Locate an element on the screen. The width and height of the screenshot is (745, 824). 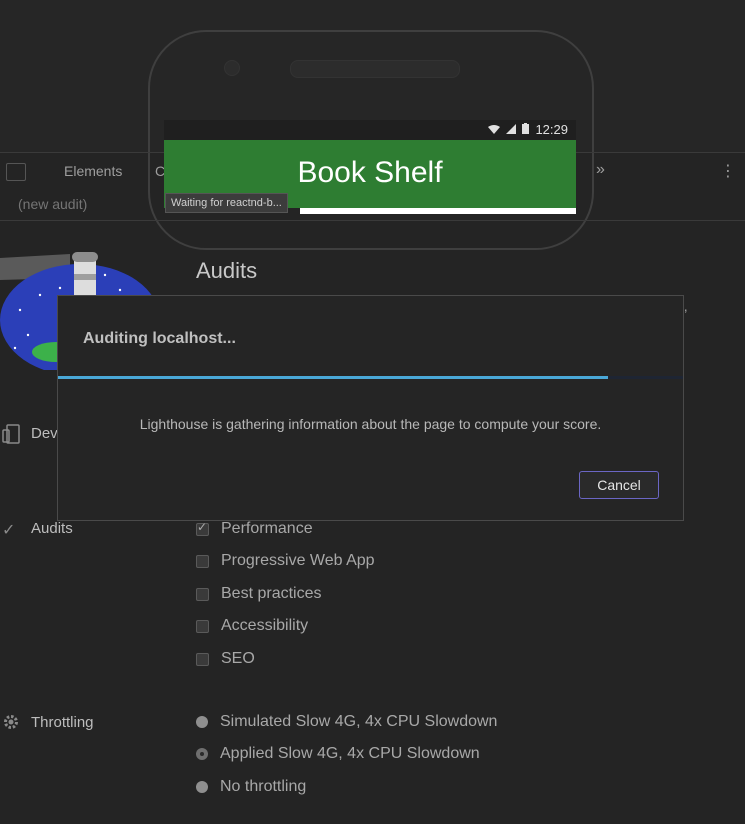
phone-status-bar: 12:29 is located at coordinates (370, 130).